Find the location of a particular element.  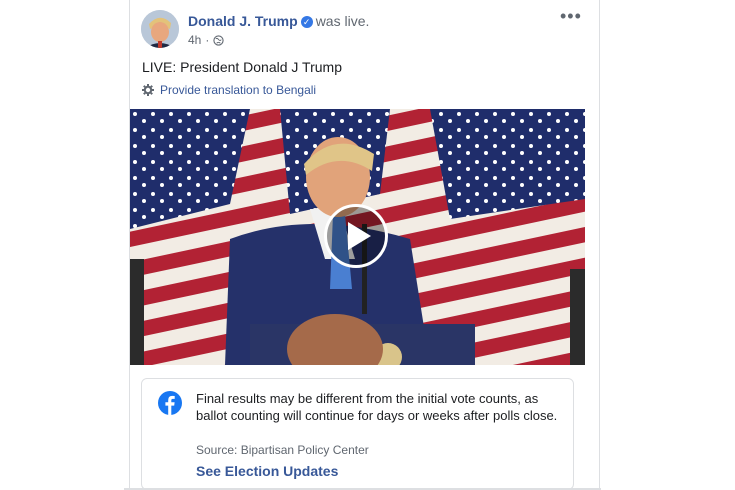

see-election-updates-link: See Election Updates is located at coordinates (267, 471).